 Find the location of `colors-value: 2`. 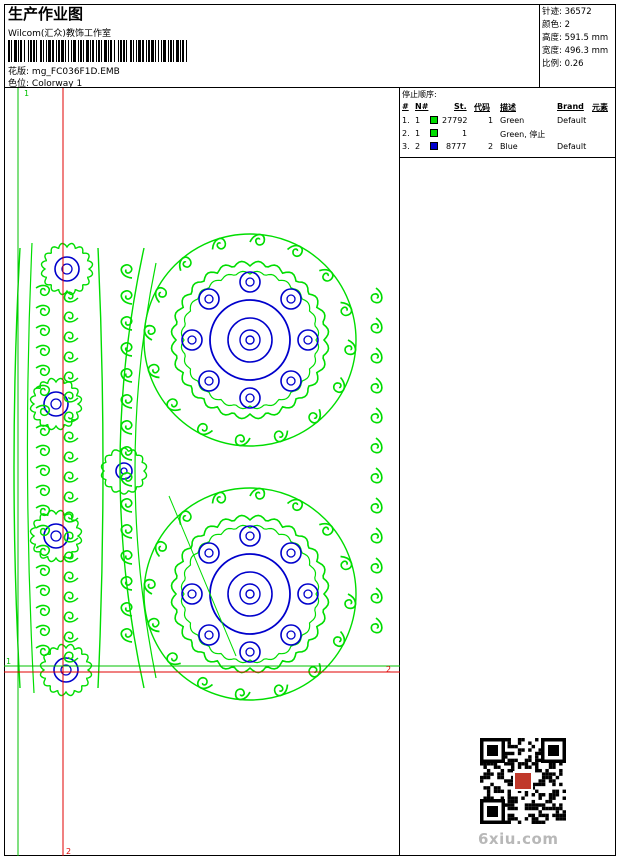

colors-value: 2 is located at coordinates (567, 25).